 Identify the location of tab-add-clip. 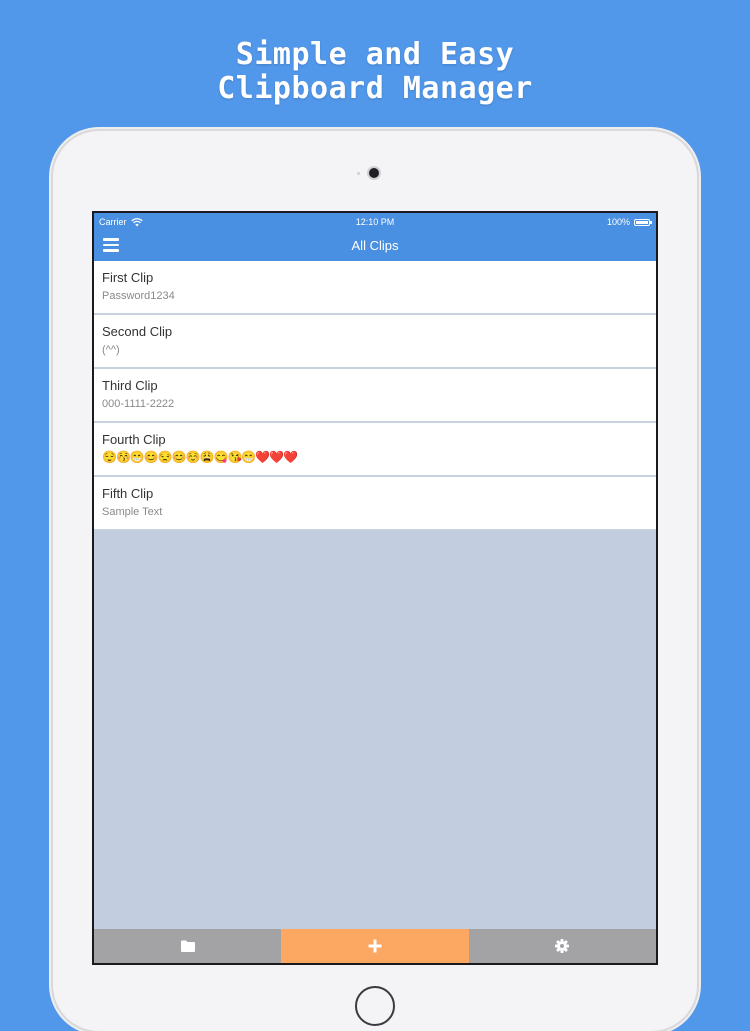
(375, 946).